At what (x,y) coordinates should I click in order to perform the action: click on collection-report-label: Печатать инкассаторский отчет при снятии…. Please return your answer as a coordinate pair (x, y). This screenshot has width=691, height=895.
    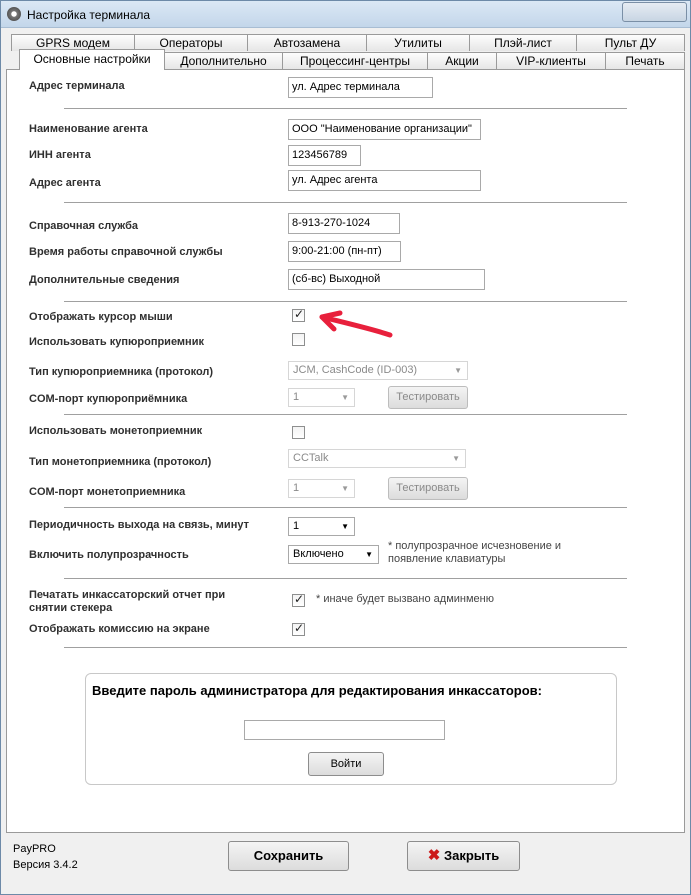
    Looking at the image, I should click on (127, 601).